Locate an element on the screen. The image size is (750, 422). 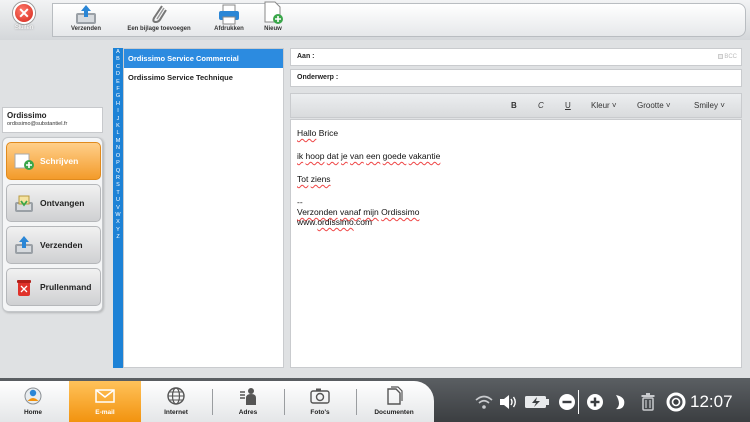
chevron-down-icon: ˅ is located at coordinates (721, 105).